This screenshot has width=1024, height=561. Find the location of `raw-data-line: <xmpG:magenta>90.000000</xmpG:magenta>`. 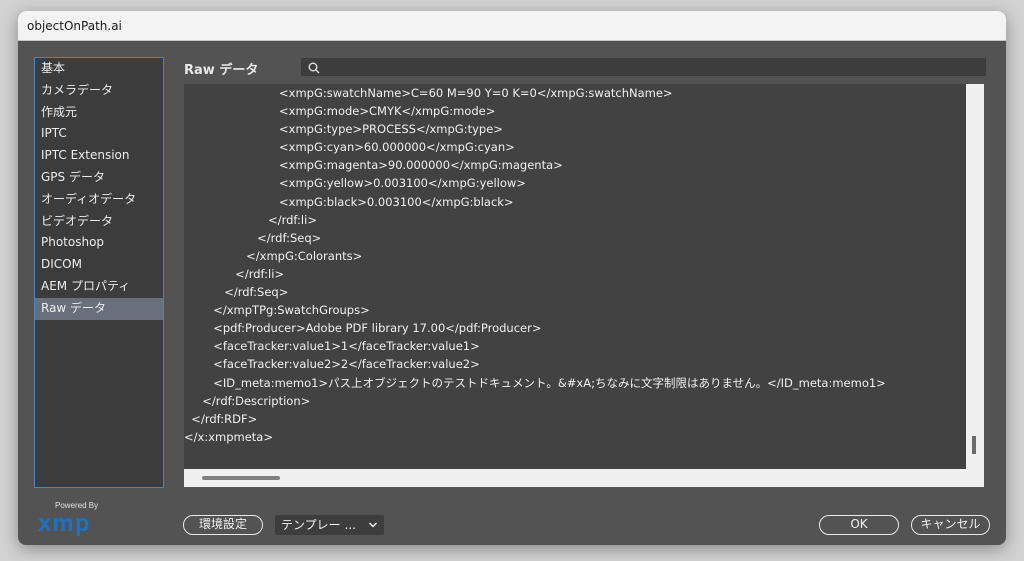

raw-data-line: <xmpG:magenta>90.000000</xmpG:magenta> is located at coordinates (373, 165).